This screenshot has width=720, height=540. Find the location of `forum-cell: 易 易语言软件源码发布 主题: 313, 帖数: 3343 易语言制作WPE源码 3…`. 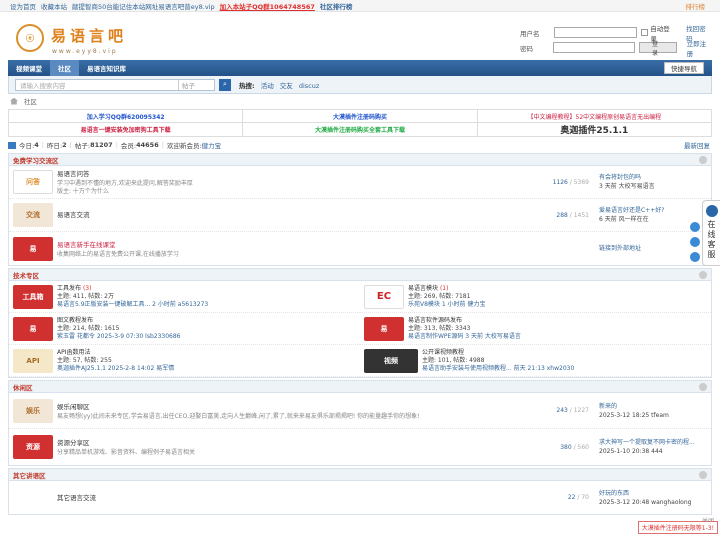

forum-cell: 易 易语言软件源码发布 主题: 313, 帖数: 3343 易语言制作WPE源码 3… is located at coordinates (535, 329).